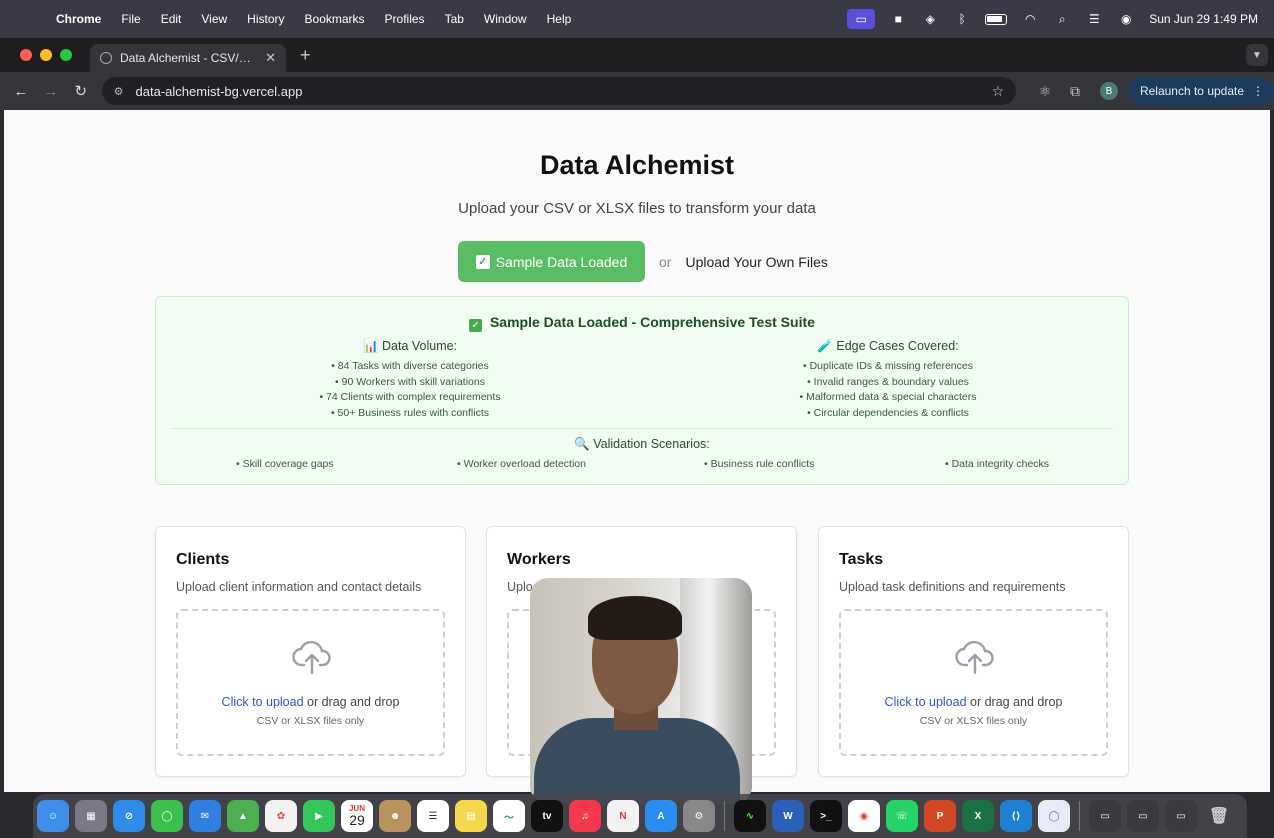 This screenshot has height=838, width=1274. Describe the element at coordinates (1200, 91) in the screenshot. I see `relaunch-button: Relaunch to update ⋮` at that location.